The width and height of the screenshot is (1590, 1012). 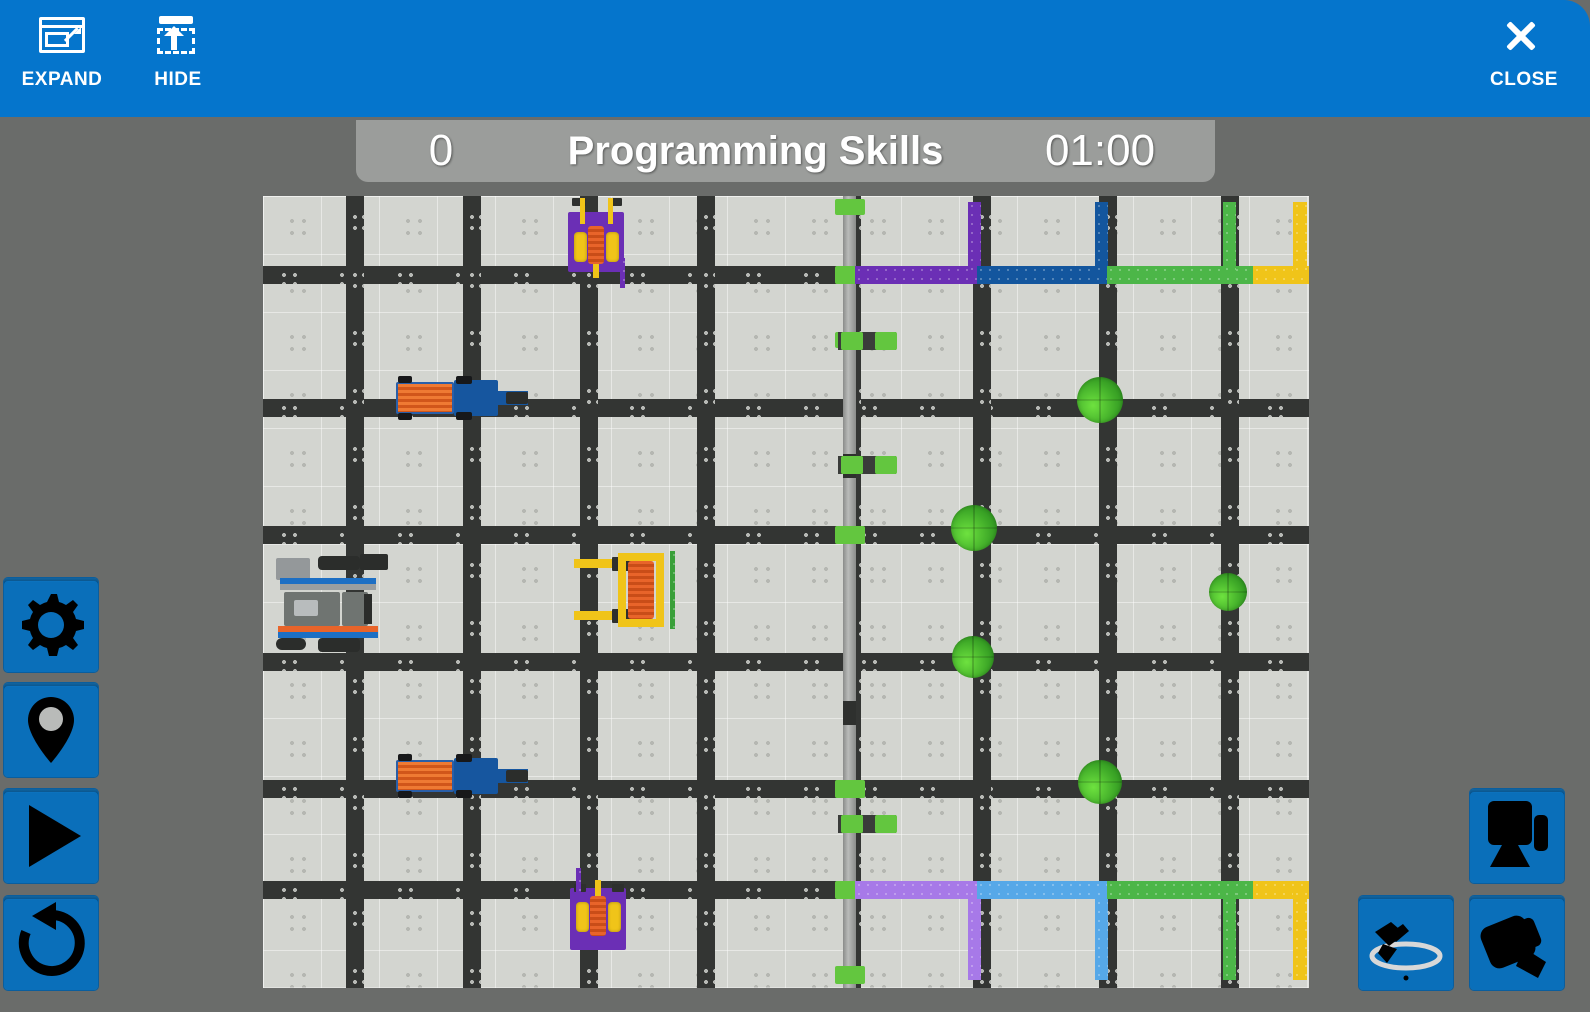 I want to click on gate-clip-lower-right, so click(x=886, y=824).